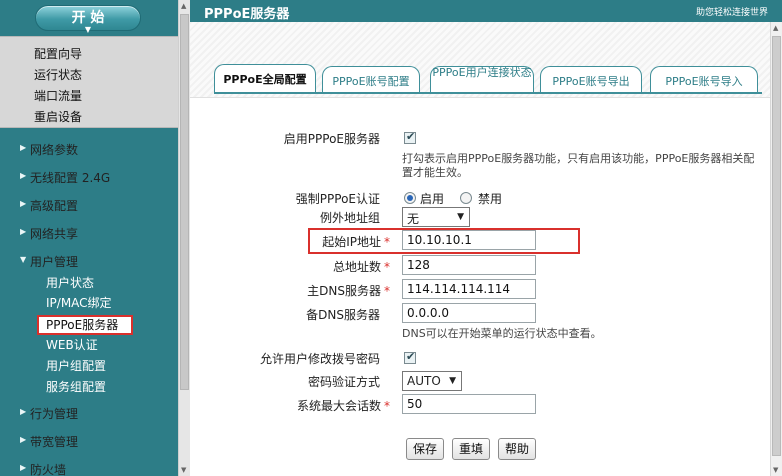  Describe the element at coordinates (184, 202) in the screenshot. I see `sidebar-scroll-thumb` at that location.